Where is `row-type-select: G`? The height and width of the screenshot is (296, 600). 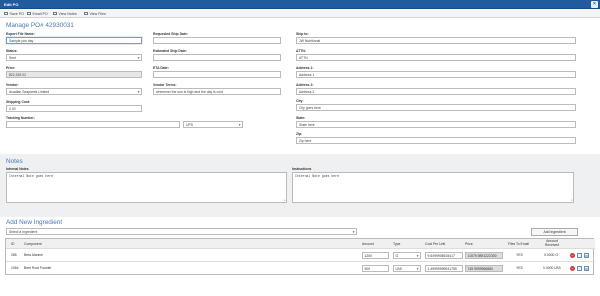 row-type-select: G is located at coordinates (407, 255).